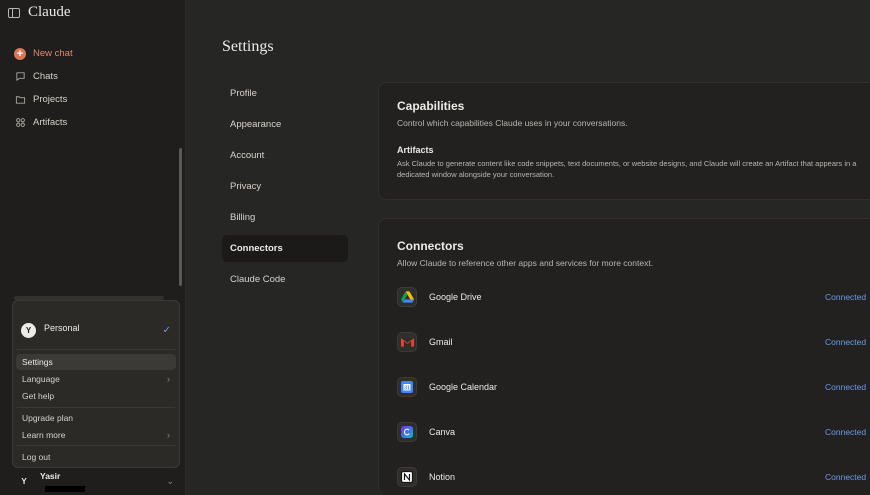  What do you see at coordinates (248, 46) in the screenshot?
I see `page-title: Settings` at bounding box center [248, 46].